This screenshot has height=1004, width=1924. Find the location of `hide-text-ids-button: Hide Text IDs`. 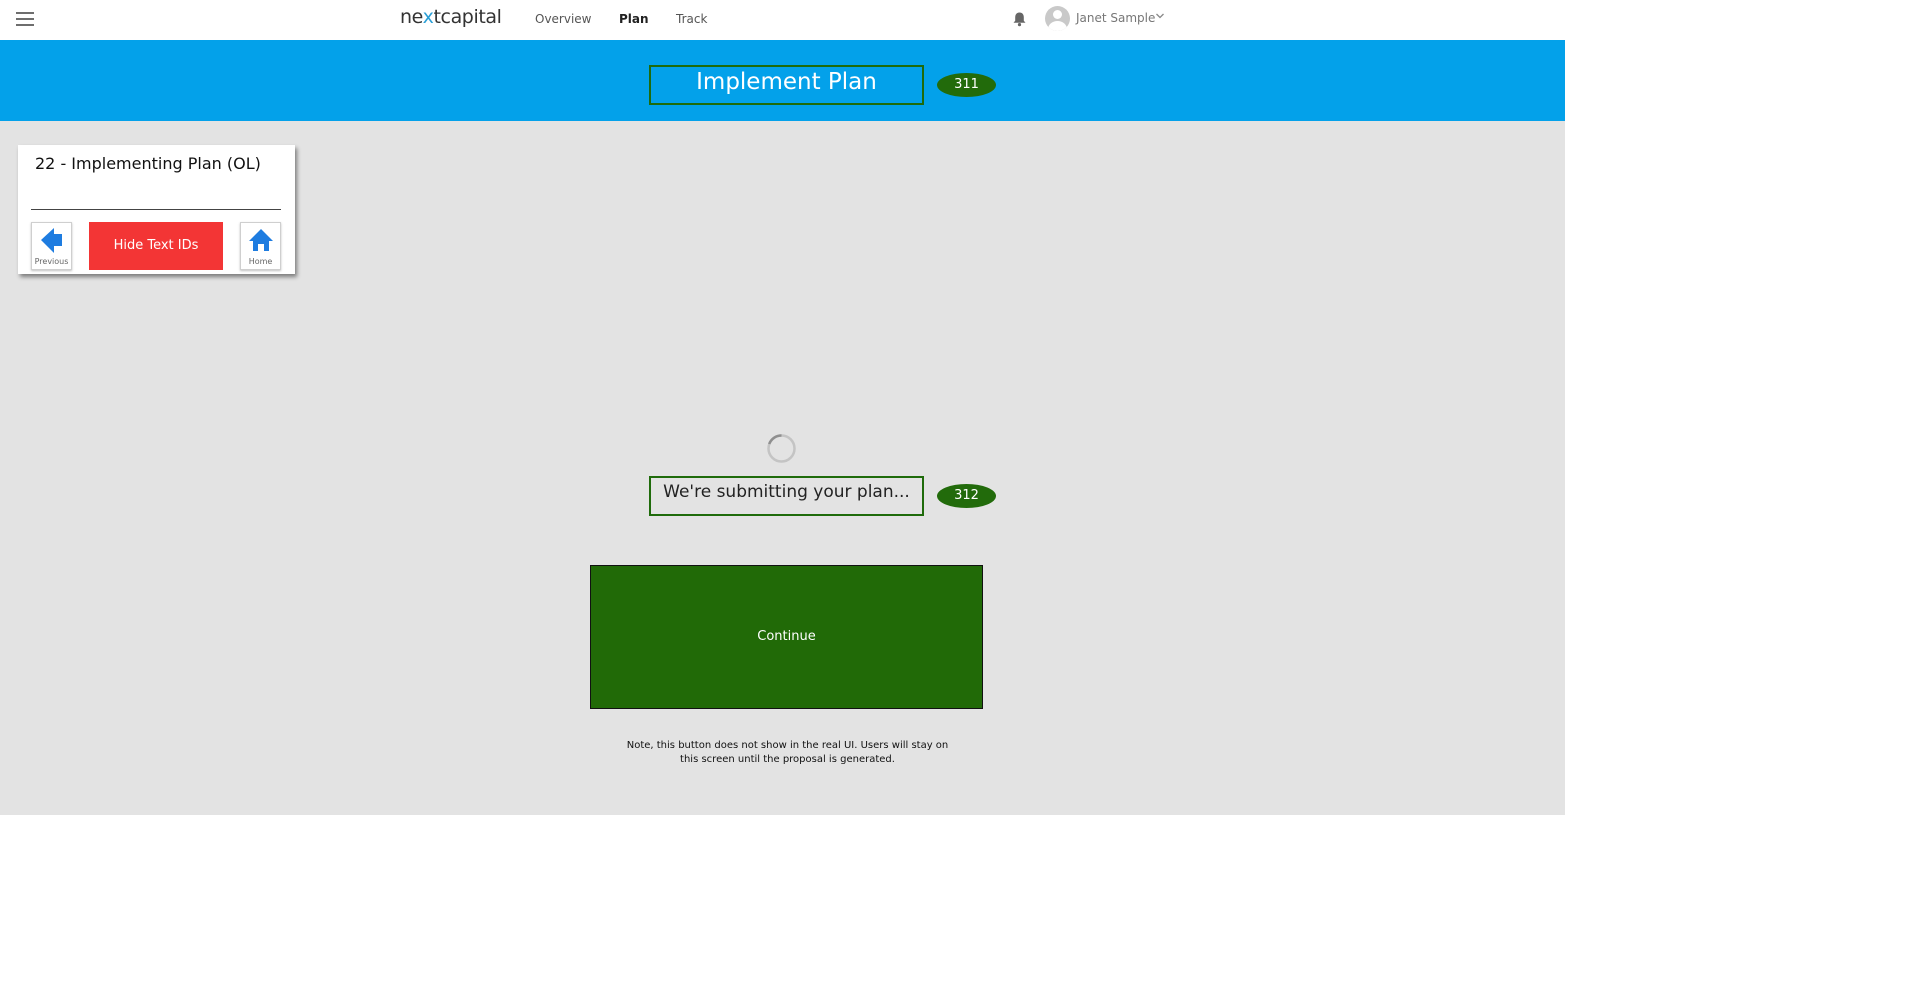

hide-text-ids-button: Hide Text IDs is located at coordinates (156, 246).